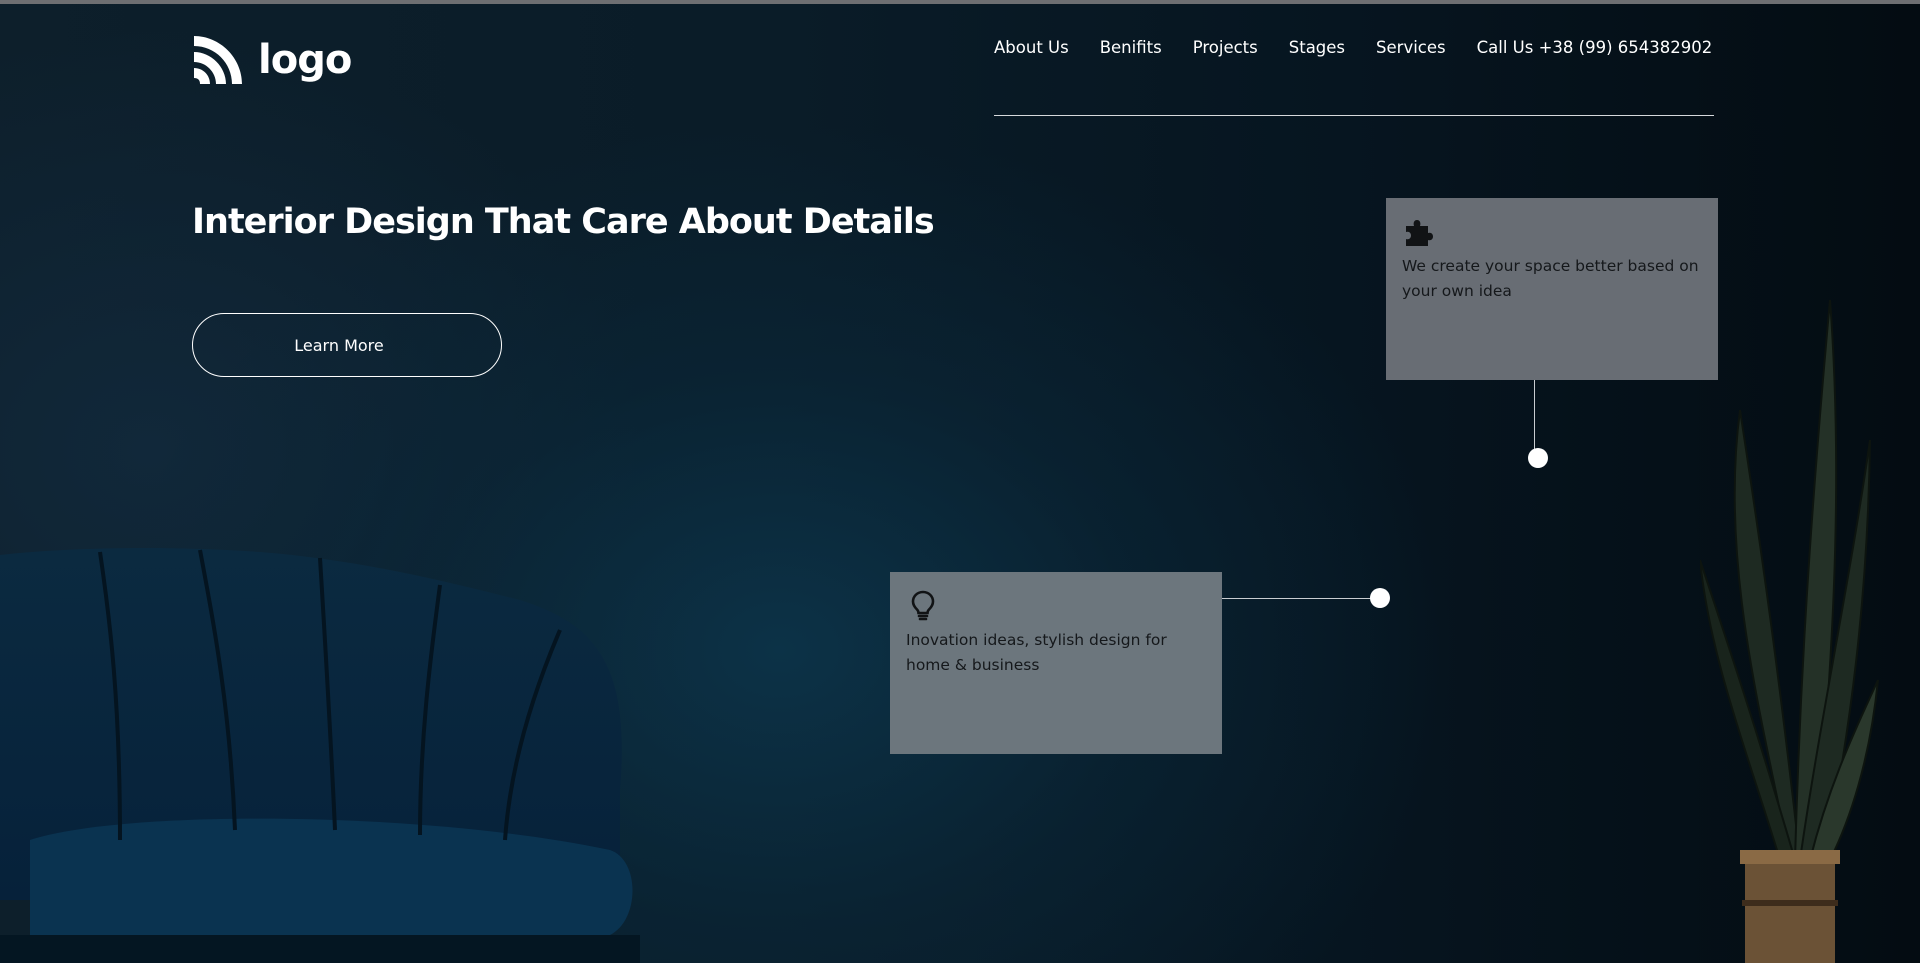  What do you see at coordinates (960, 2) in the screenshot?
I see `browser-top-strip` at bounding box center [960, 2].